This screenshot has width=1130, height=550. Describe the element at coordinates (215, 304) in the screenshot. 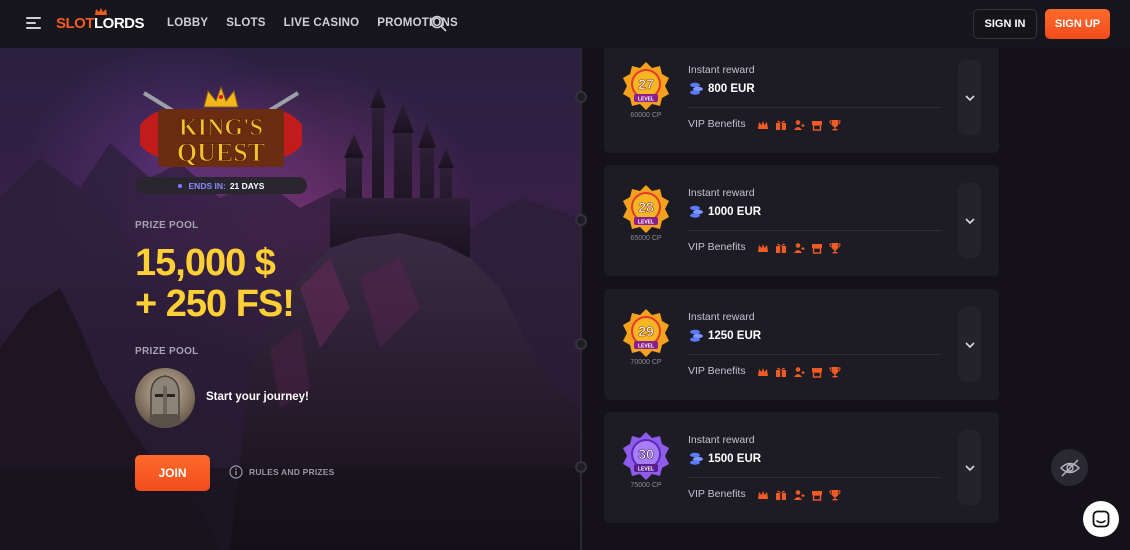

I see `prize-amount-line2: + 250 FS!` at that location.